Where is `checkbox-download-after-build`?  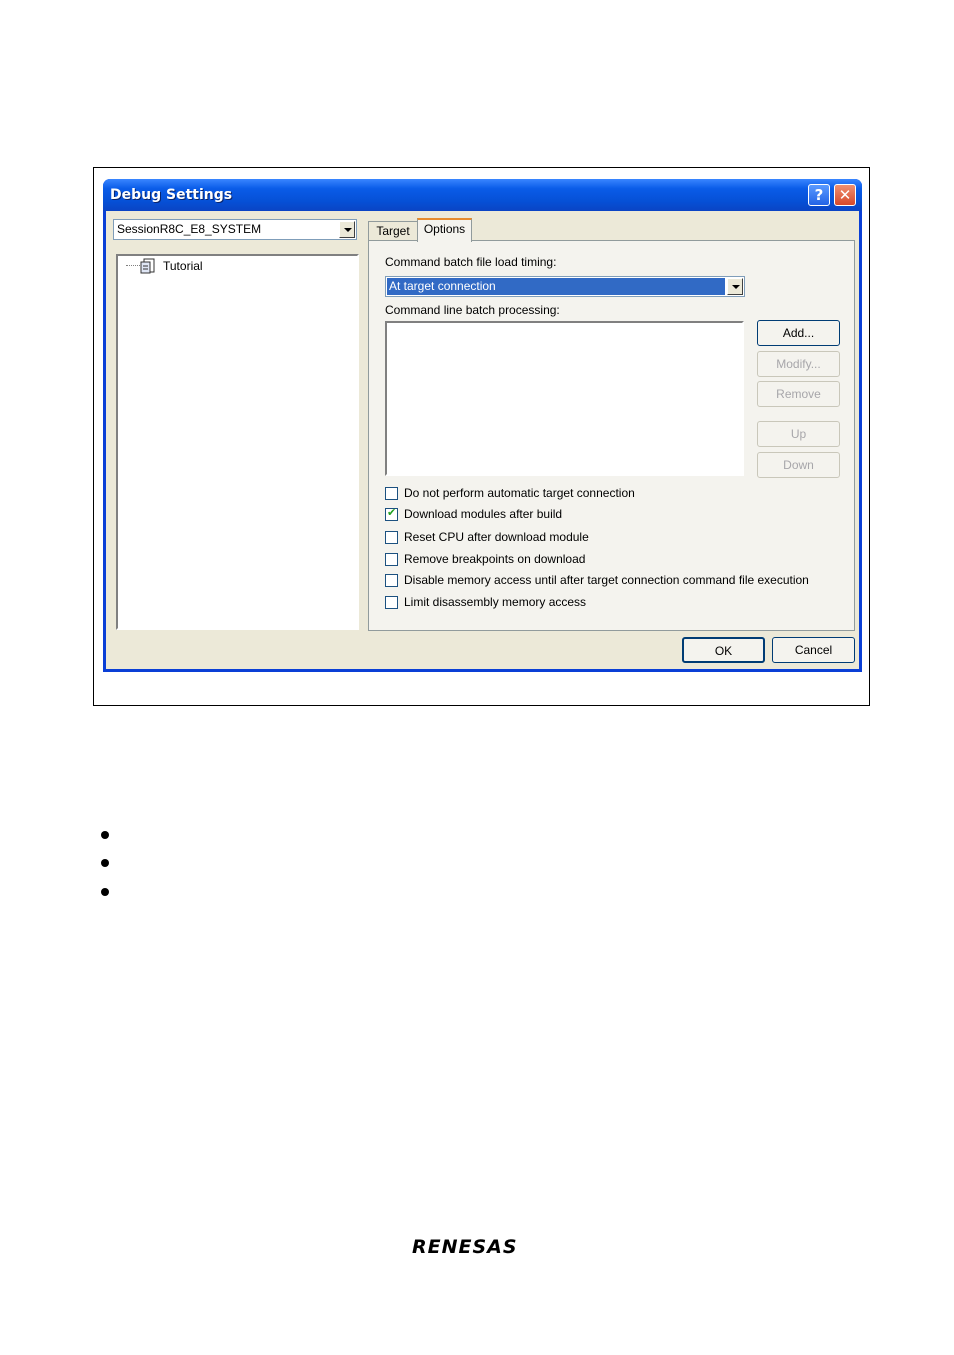
checkbox-download-after-build is located at coordinates (391, 513).